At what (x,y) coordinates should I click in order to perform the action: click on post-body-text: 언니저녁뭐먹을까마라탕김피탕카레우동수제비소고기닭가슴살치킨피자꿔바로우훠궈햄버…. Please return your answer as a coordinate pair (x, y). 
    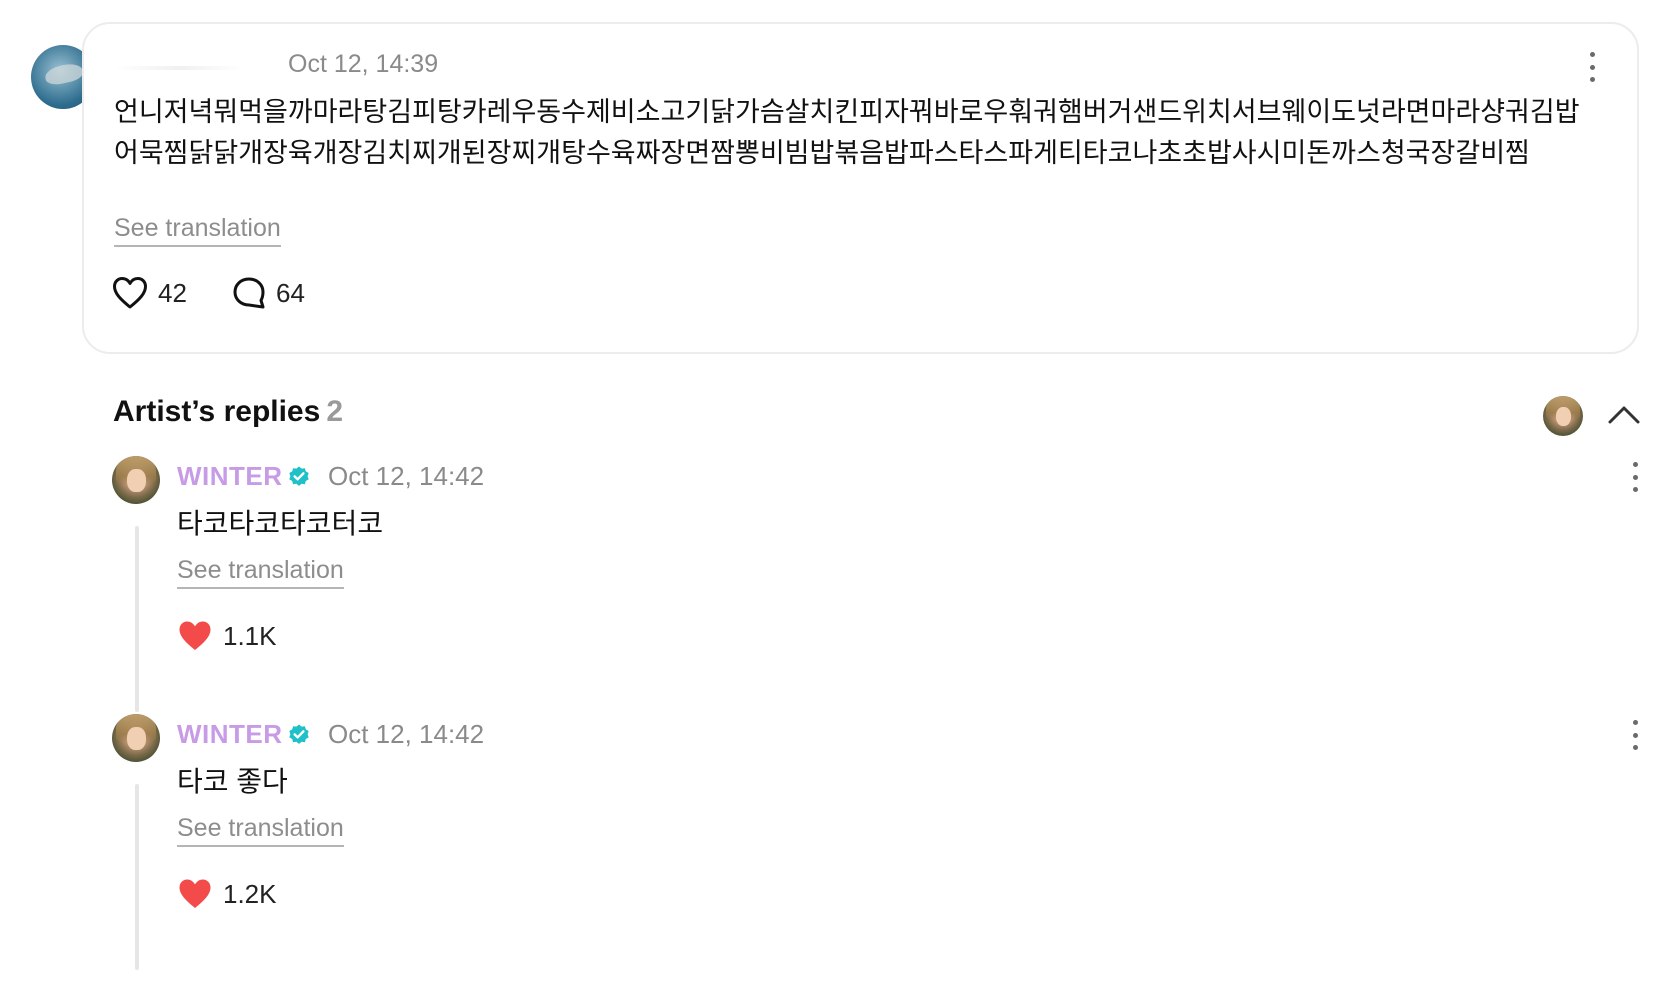
    Looking at the image, I should click on (847, 132).